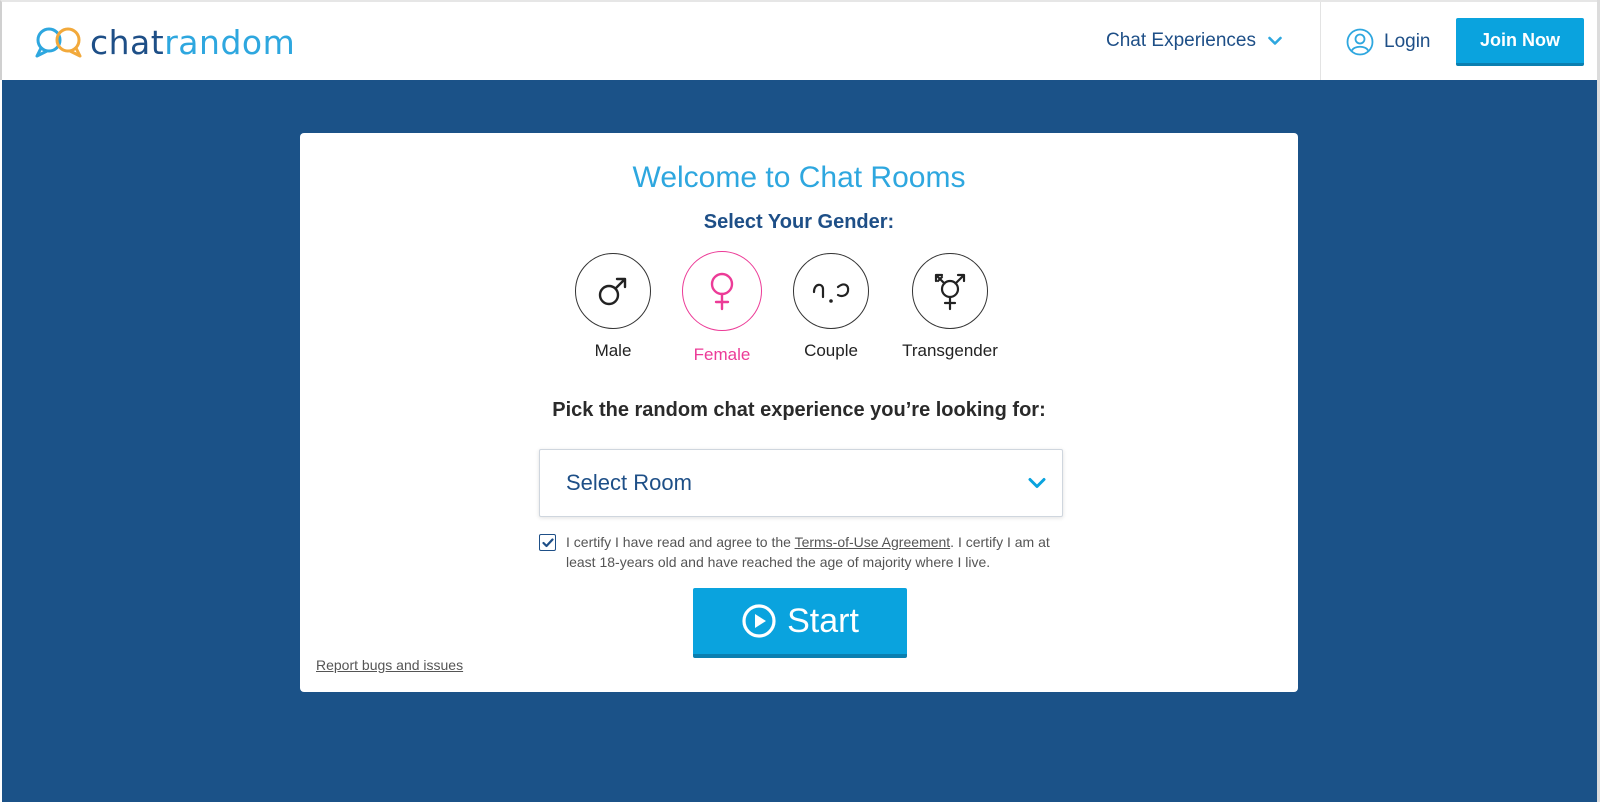 This screenshot has width=1600, height=802. I want to click on chat-experiences-menu: Chat Experiences, so click(1194, 41).